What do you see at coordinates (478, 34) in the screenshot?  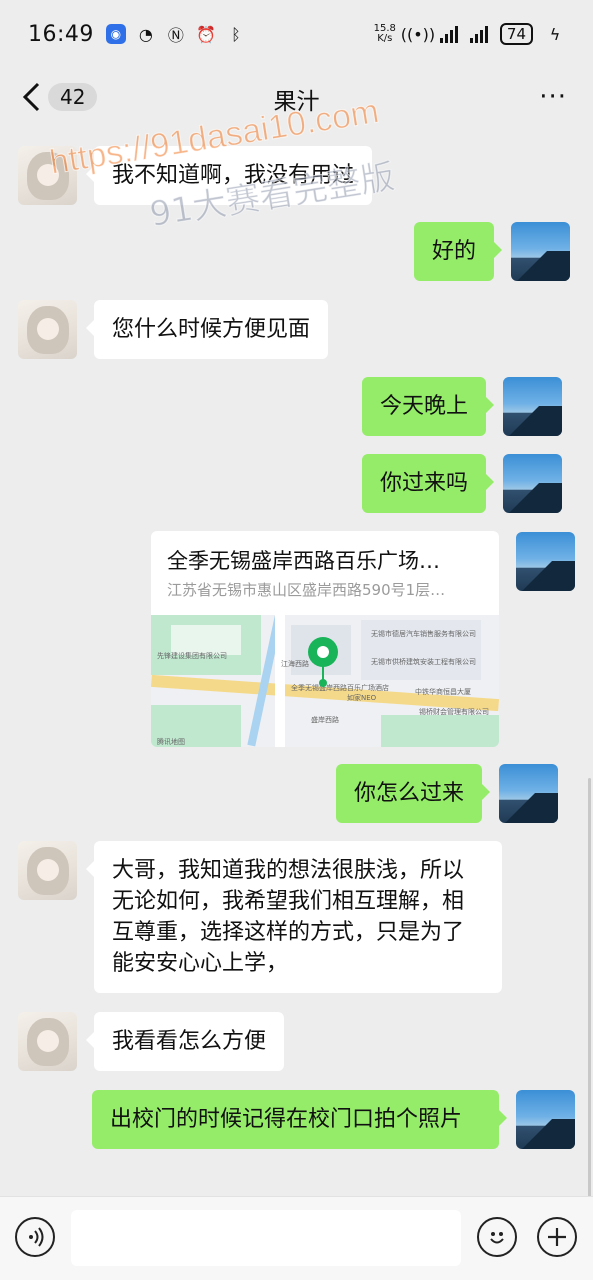 I see `signal-2-icon` at bounding box center [478, 34].